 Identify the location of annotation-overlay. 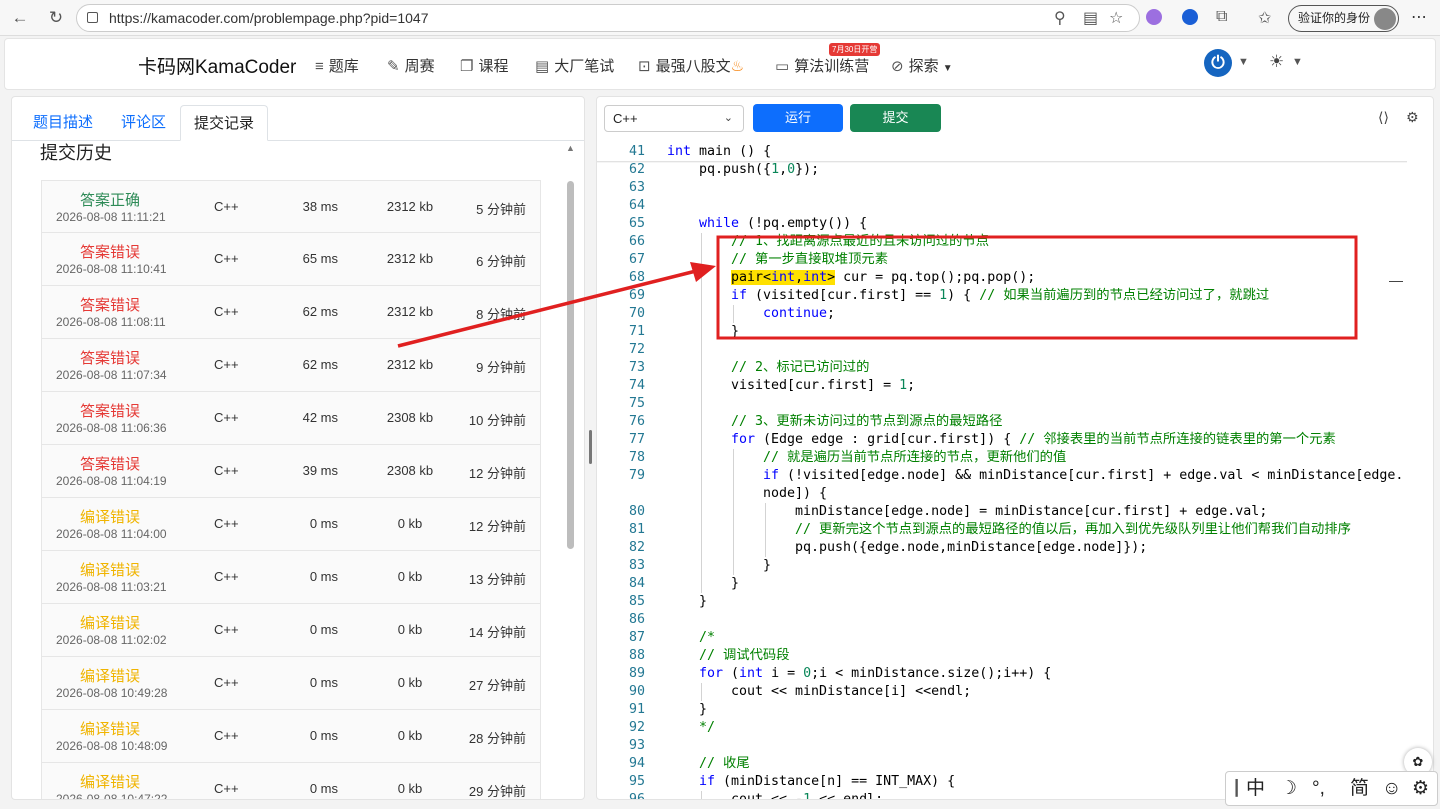
(877, 291).